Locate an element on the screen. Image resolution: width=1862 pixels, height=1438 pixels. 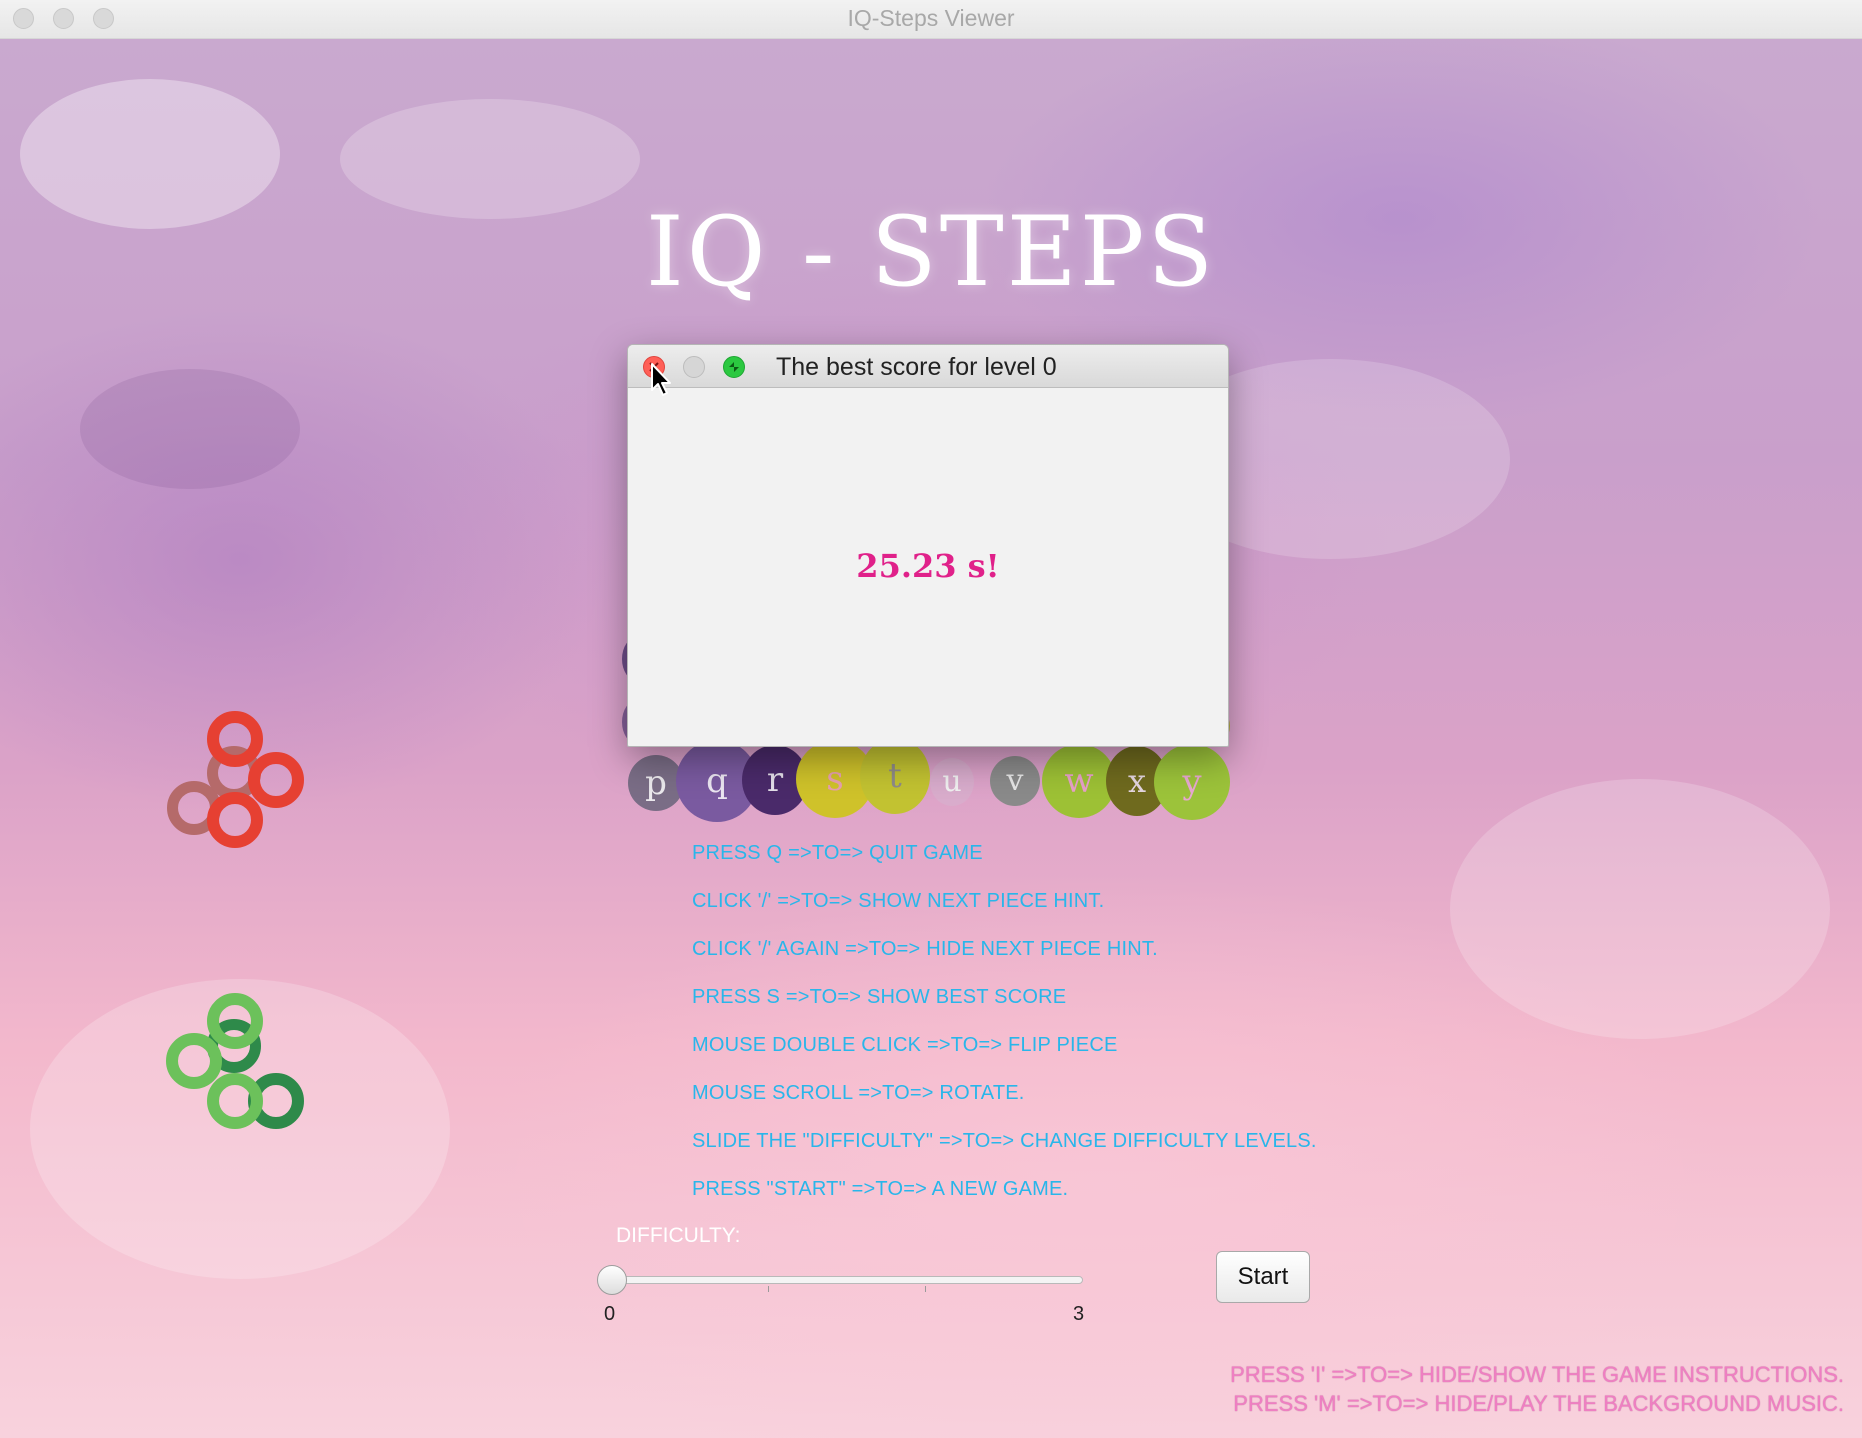
window-title: IQ-Steps Viewer is located at coordinates (931, 18).